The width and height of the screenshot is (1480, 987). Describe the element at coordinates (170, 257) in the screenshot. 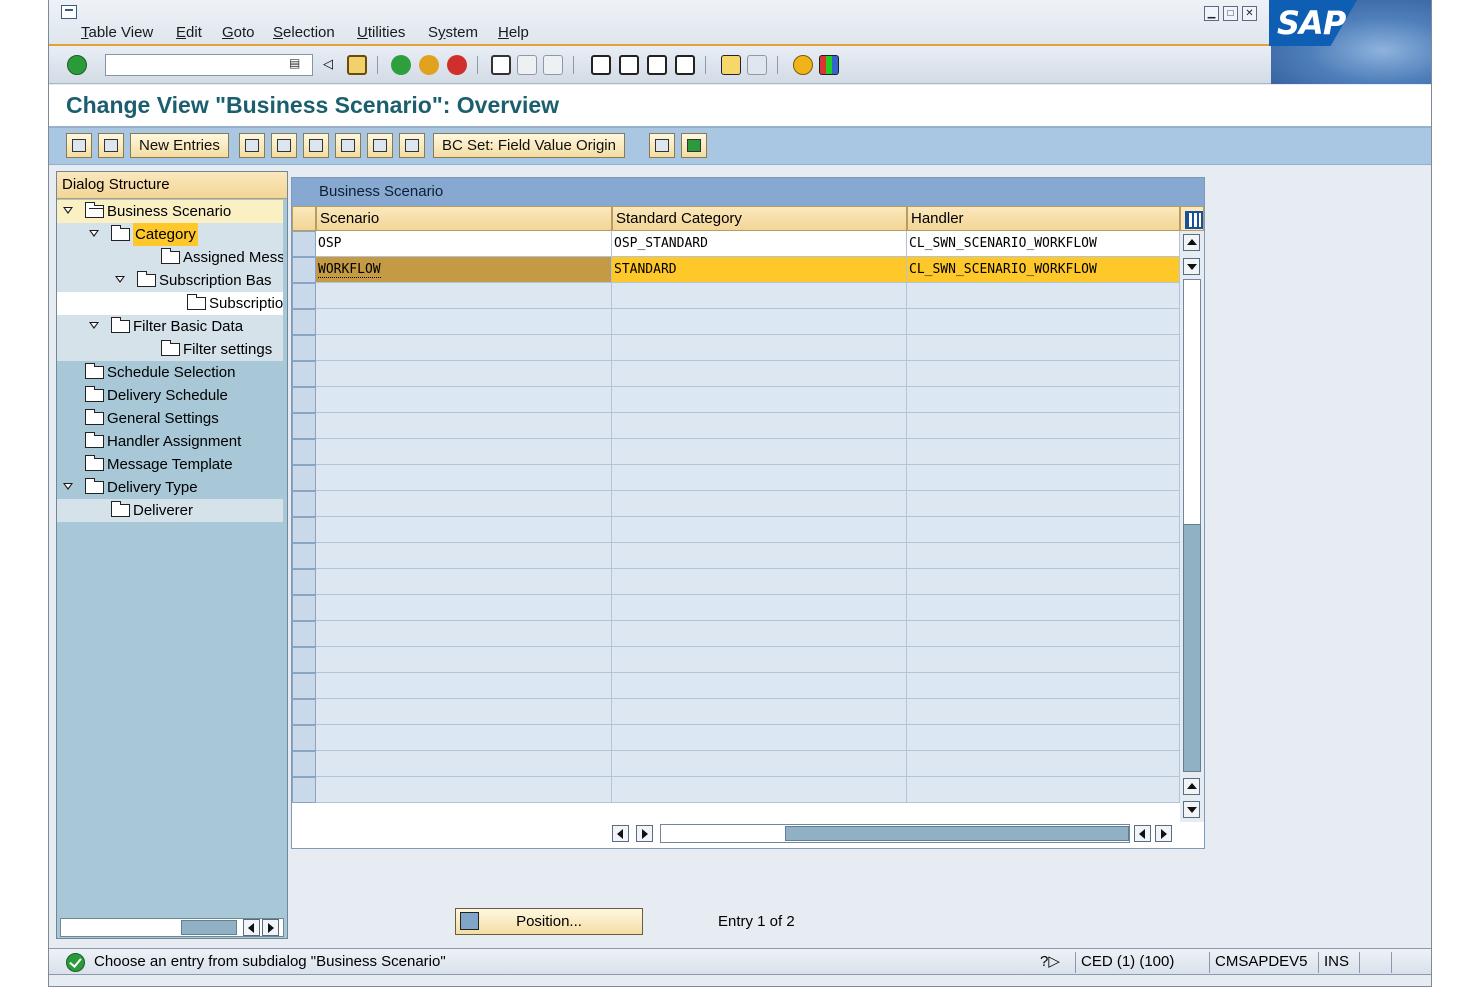

I see `tree-node-assigned-messa: Assigned Messa` at that location.